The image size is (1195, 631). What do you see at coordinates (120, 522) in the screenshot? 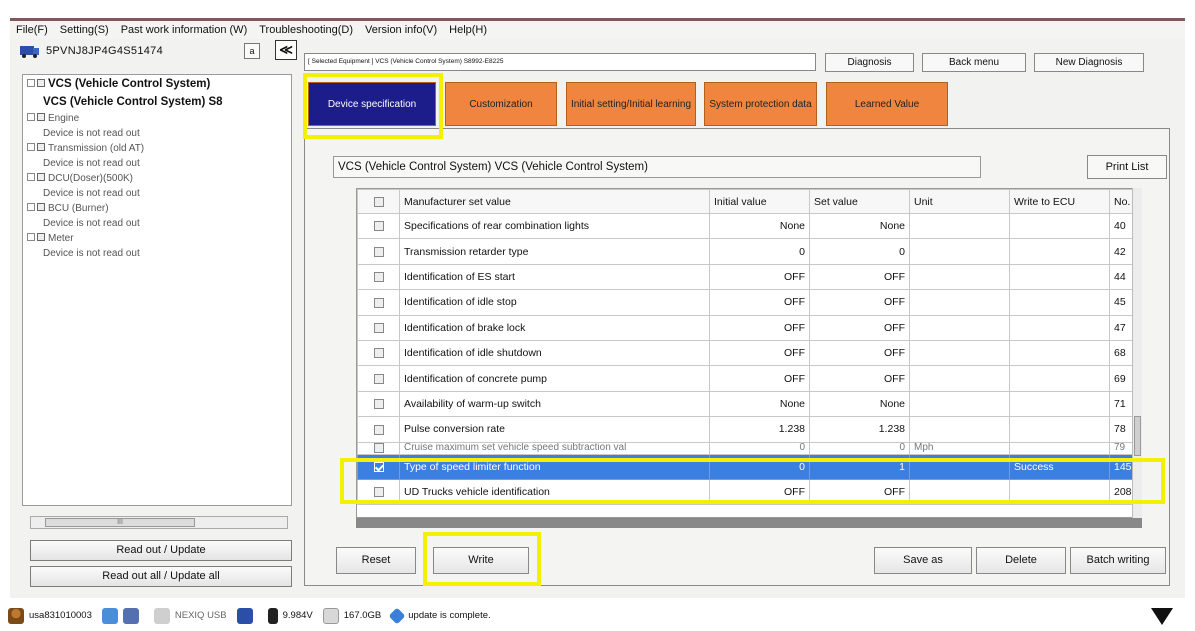
I see `scroll-thumb: III` at bounding box center [120, 522].